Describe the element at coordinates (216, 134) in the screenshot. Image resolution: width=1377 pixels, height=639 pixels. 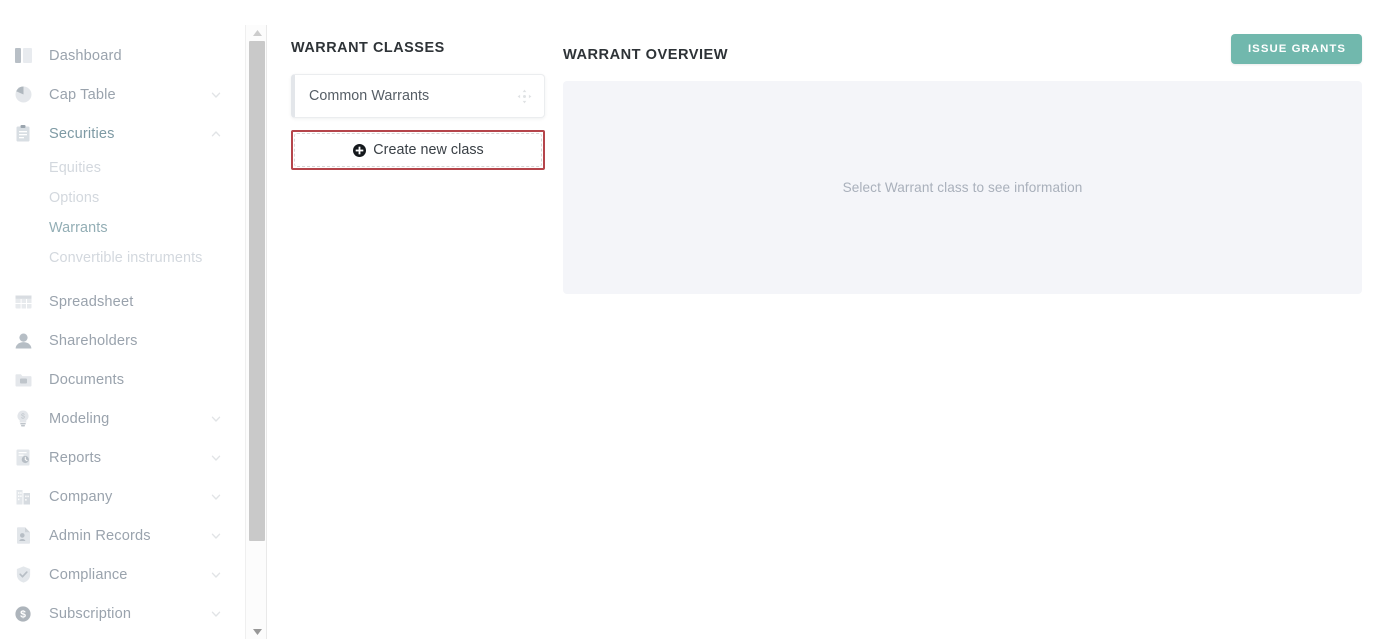
I see `chevron-up-icon` at that location.